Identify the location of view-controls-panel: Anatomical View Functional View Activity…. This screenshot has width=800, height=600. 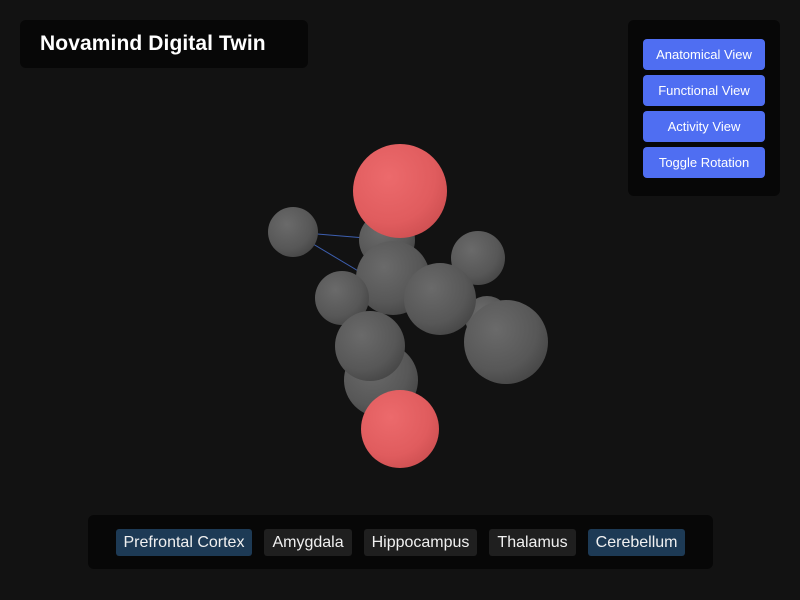
(704, 108).